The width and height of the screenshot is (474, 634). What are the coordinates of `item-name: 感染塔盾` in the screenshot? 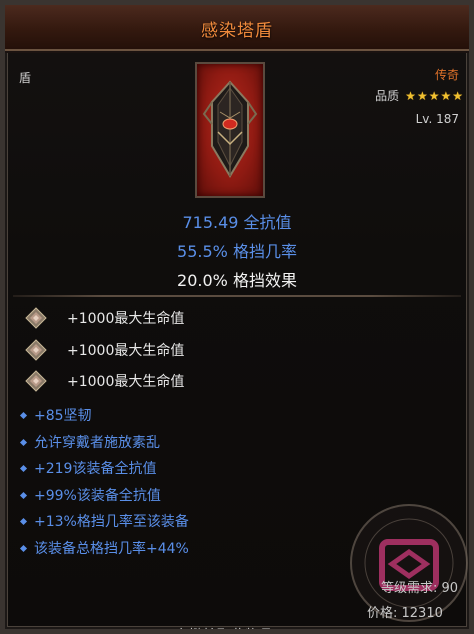 It's located at (237, 31).